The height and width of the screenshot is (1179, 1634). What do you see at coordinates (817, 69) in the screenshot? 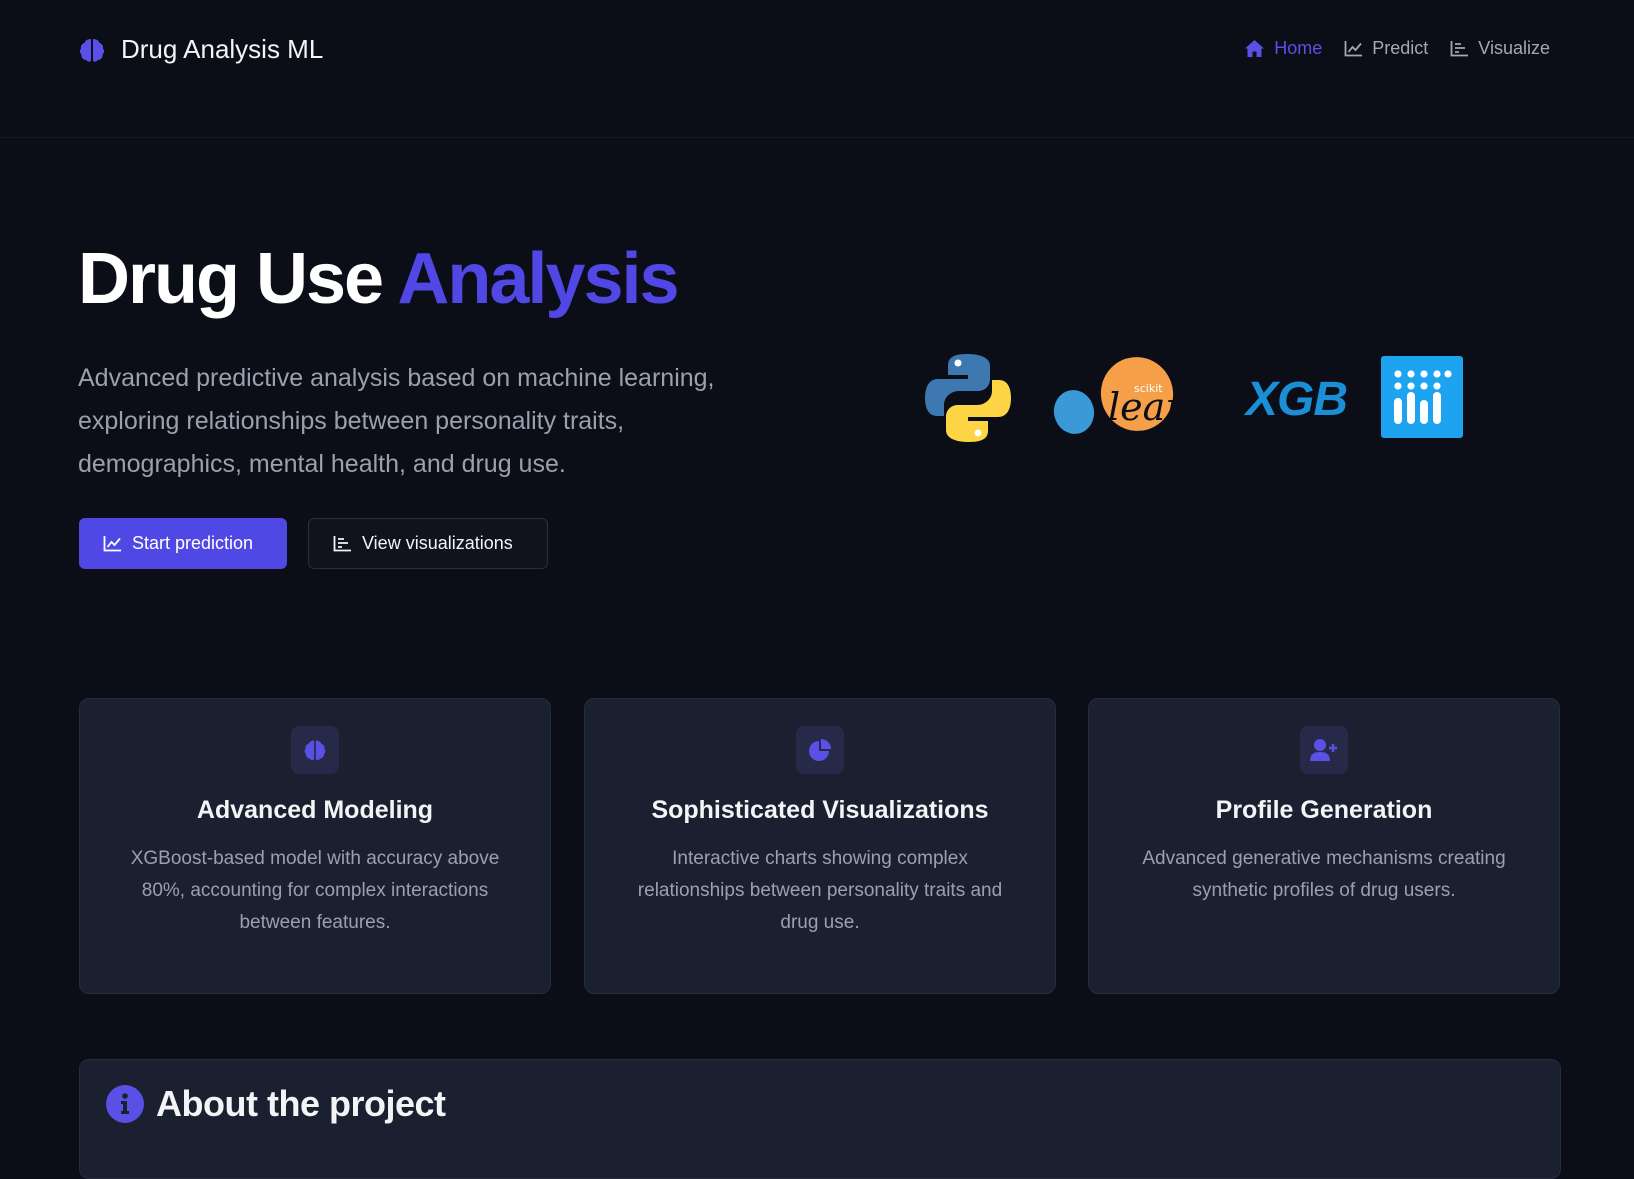
I see `navbar: Drug Analysis ML Home Predict Visualize` at bounding box center [817, 69].